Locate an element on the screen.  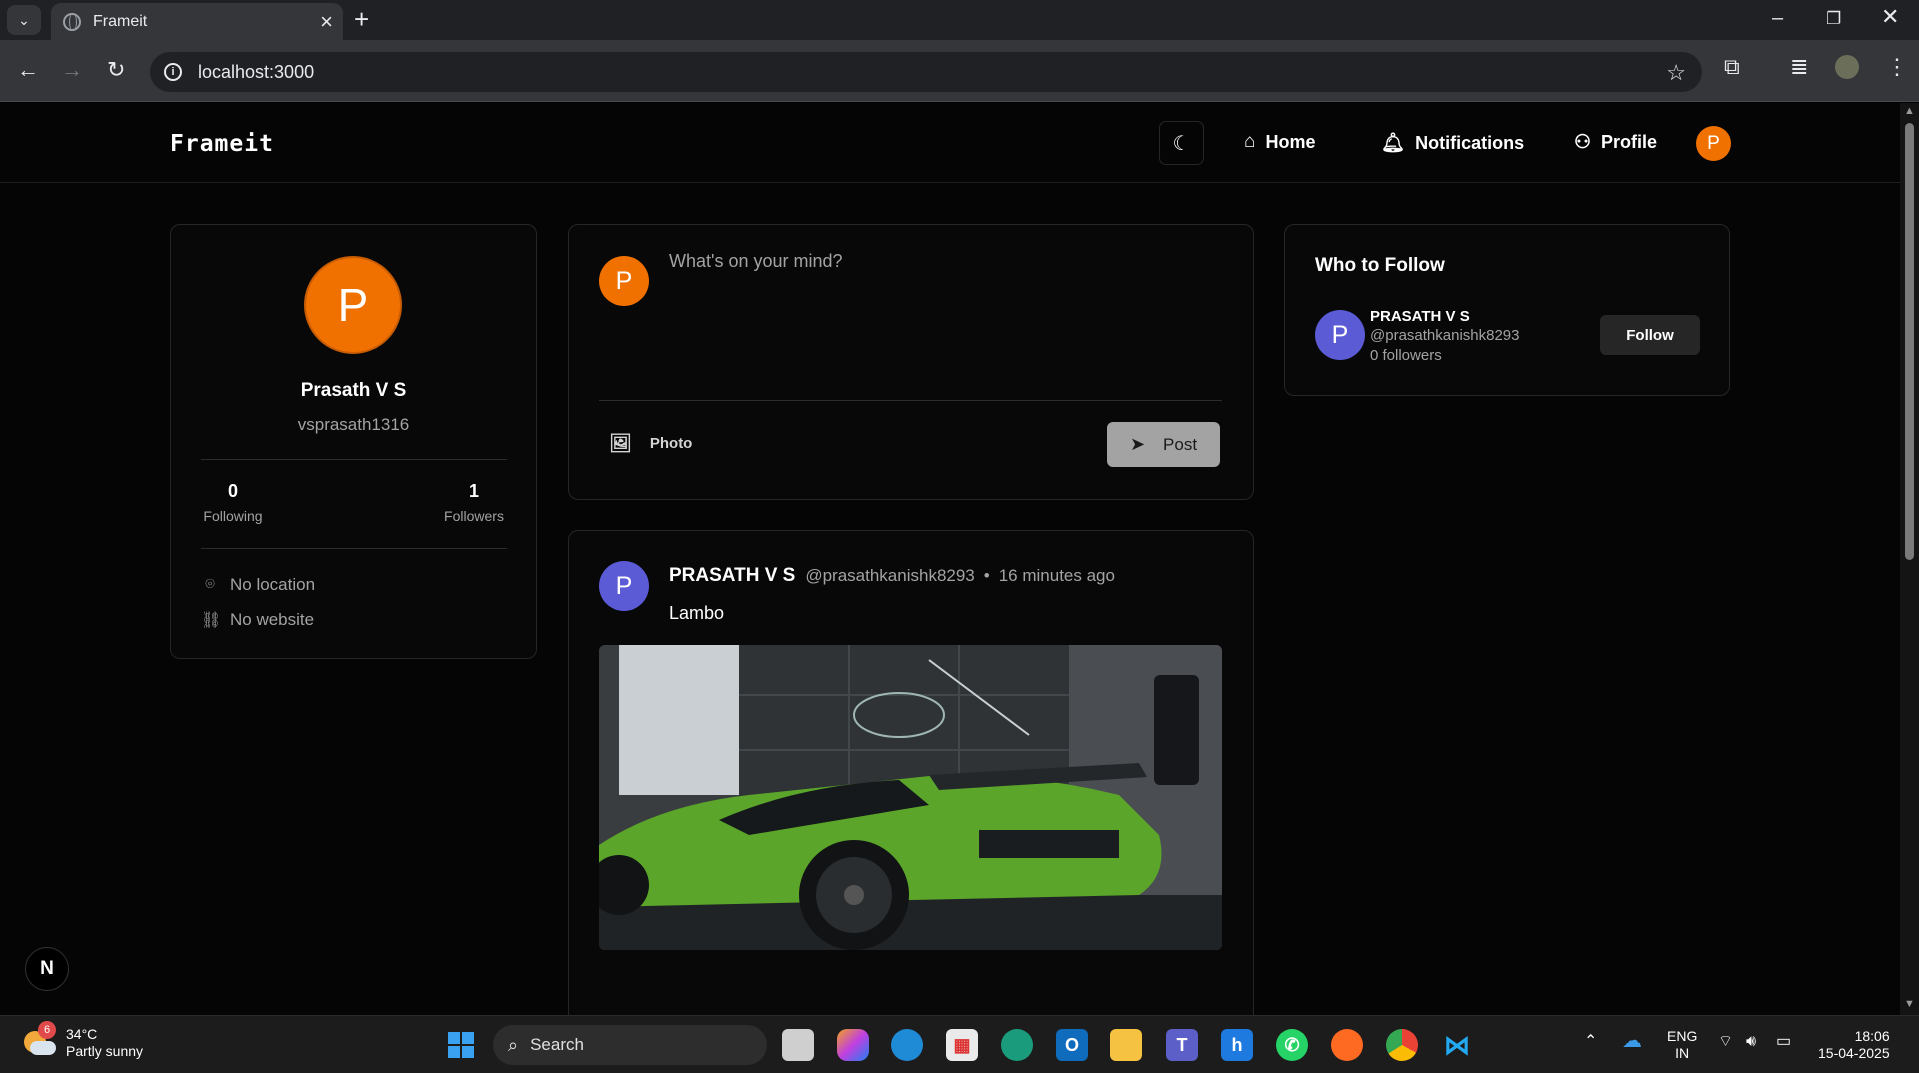
new-tab-button: + is located at coordinates (361, 19).